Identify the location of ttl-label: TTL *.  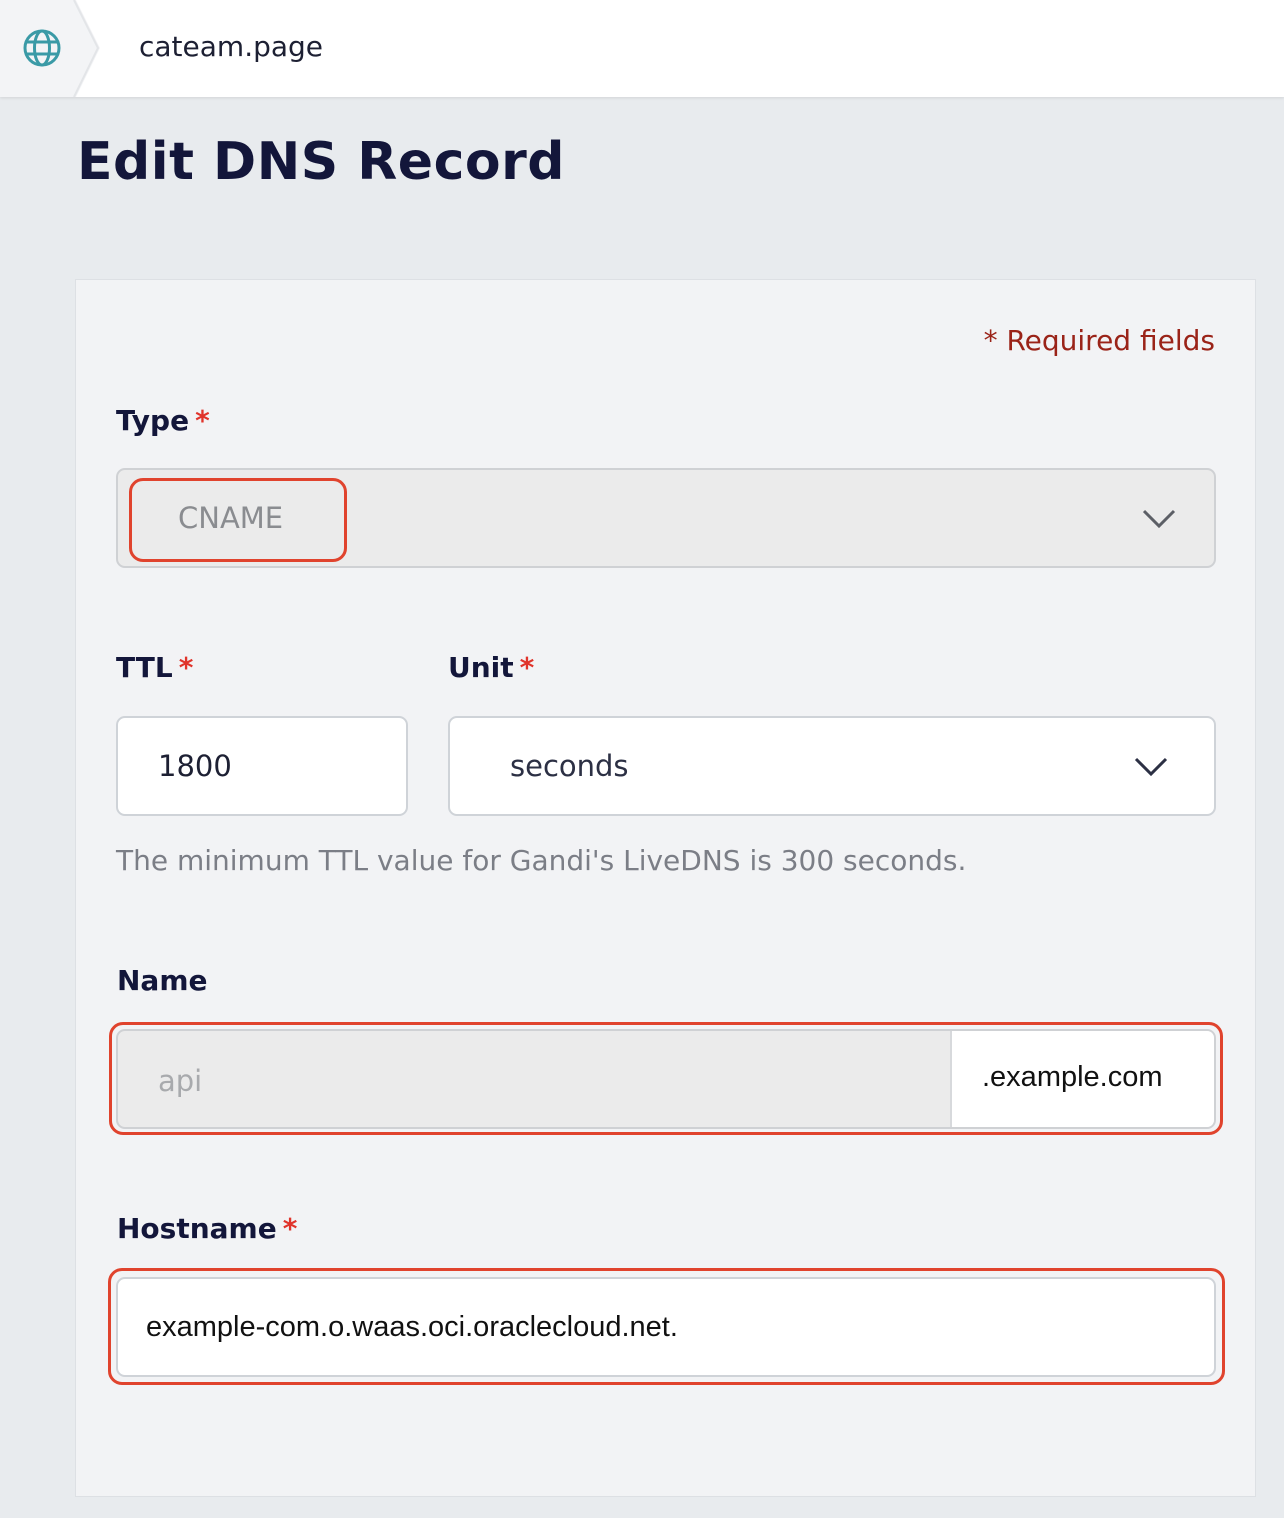
(154, 667).